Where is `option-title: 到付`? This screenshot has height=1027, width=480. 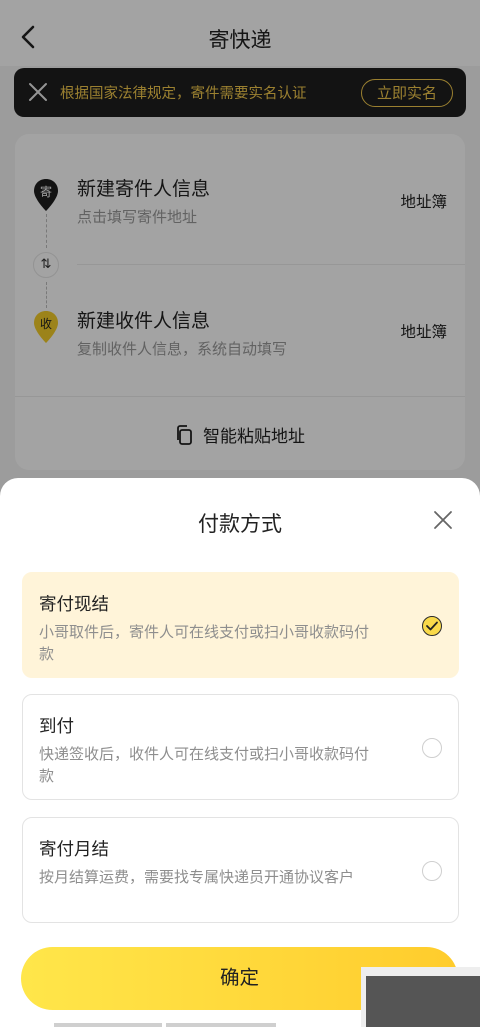
option-title: 到付 is located at coordinates (56, 727).